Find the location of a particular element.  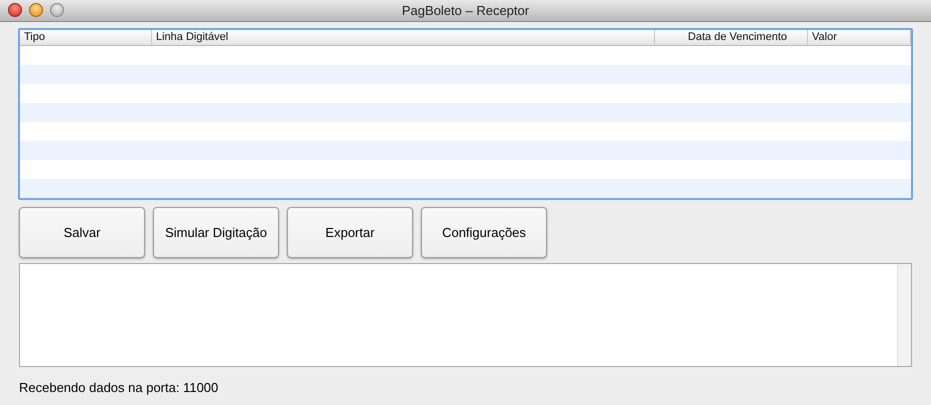

action-button: Configurações is located at coordinates (484, 232).